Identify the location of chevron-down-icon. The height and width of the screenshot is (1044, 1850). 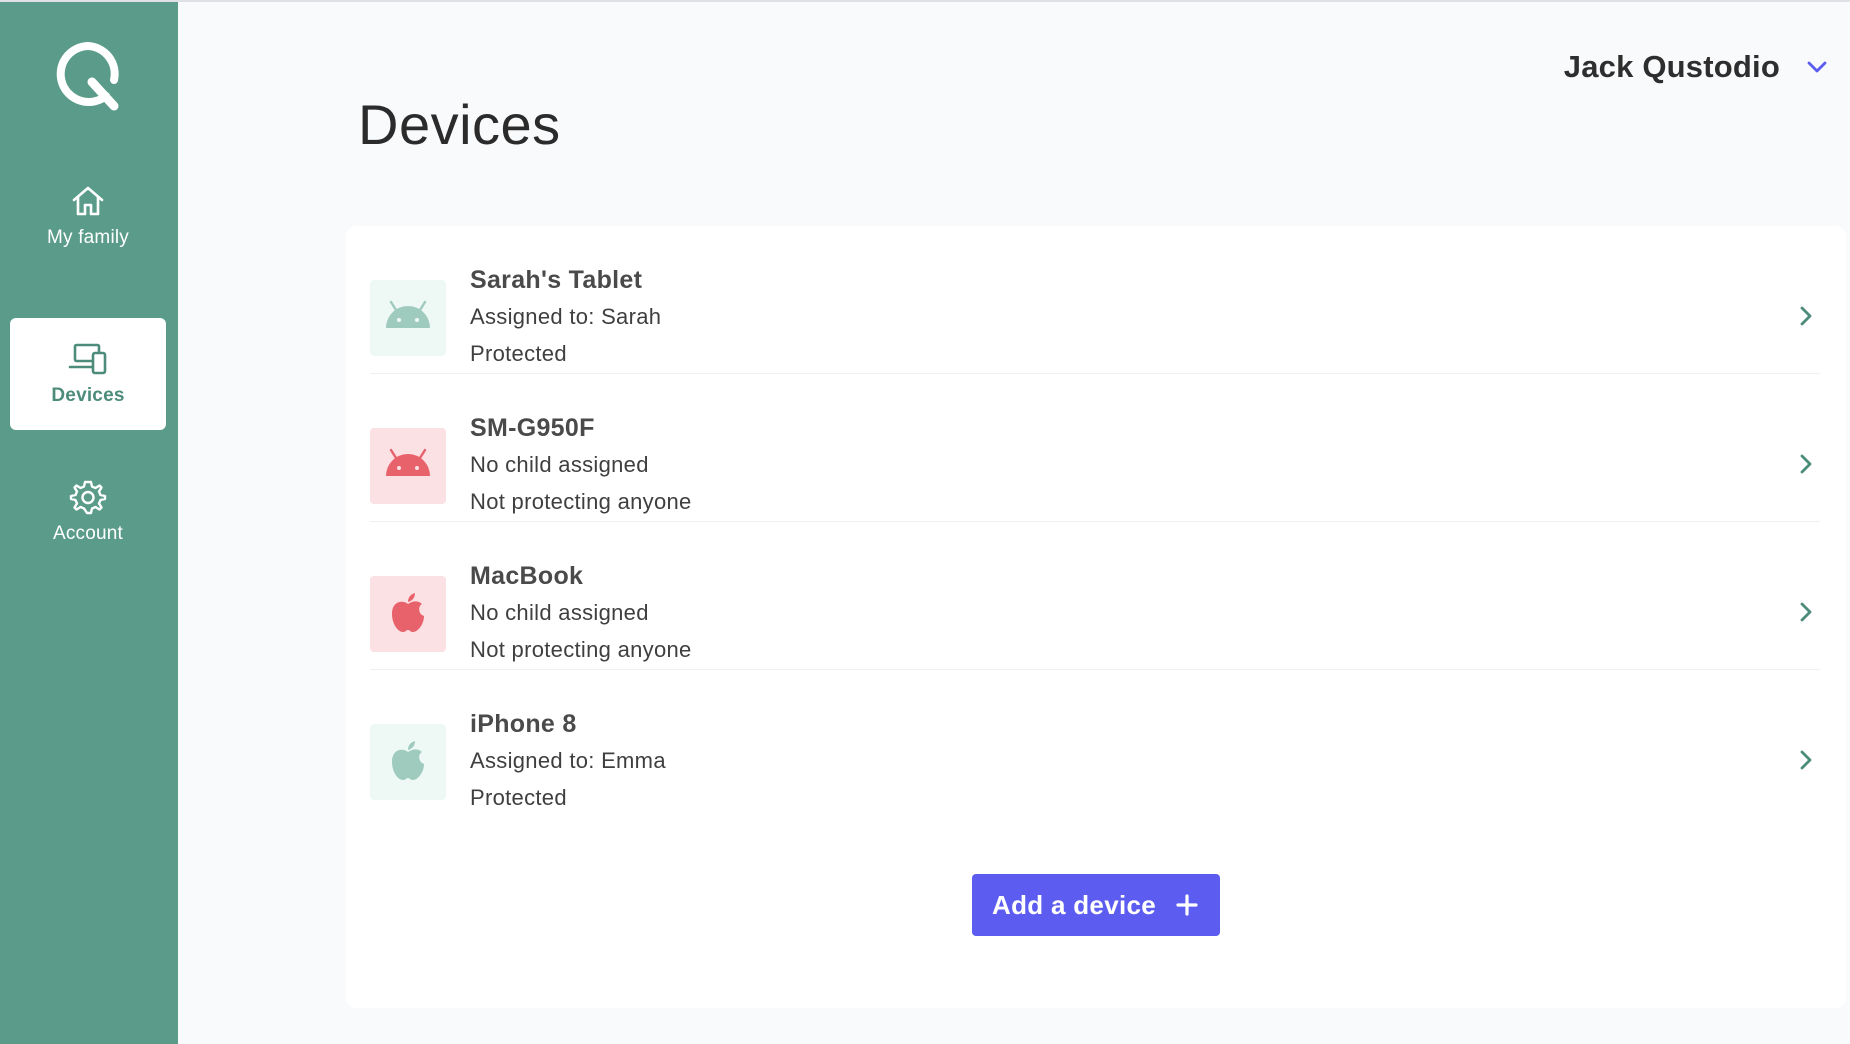
(1817, 67).